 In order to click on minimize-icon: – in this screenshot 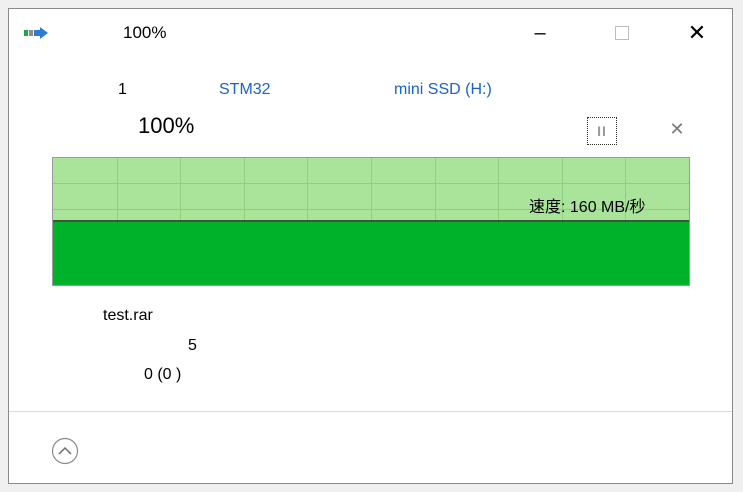, I will do `click(540, 32)`.